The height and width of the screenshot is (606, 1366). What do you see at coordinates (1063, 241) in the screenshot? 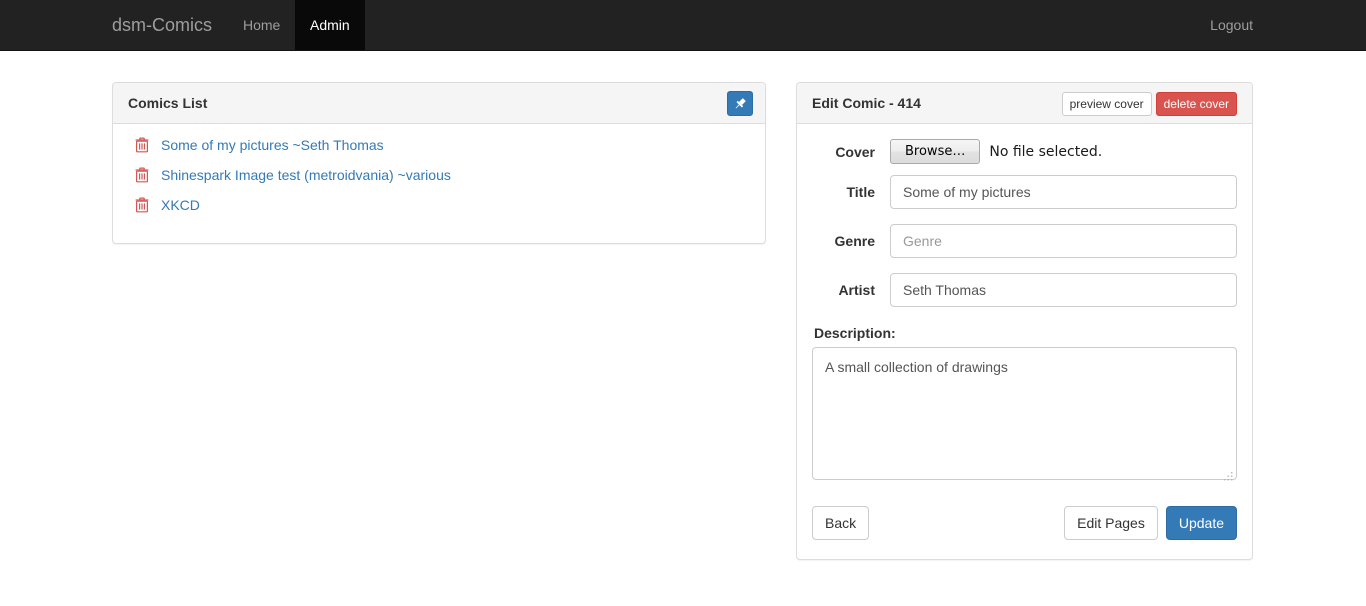
I see `genre-input` at bounding box center [1063, 241].